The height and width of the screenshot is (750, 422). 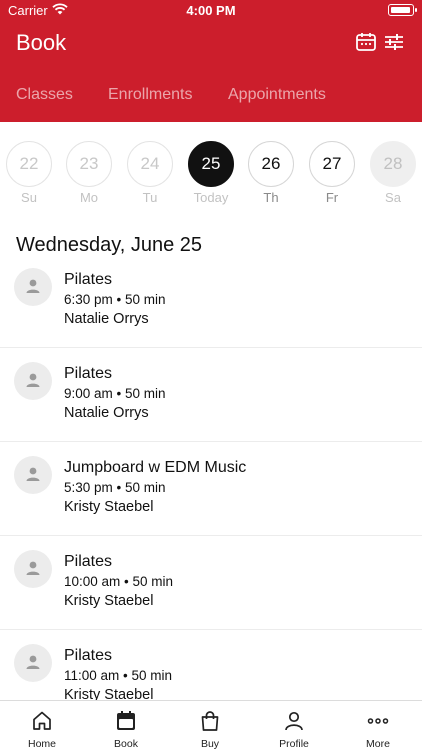 I want to click on day-label: Mo, so click(x=89, y=197).